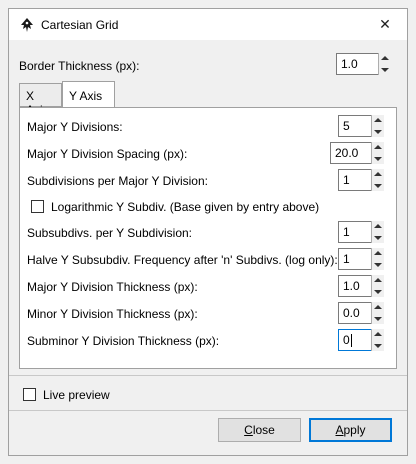  What do you see at coordinates (339, 430) in the screenshot?
I see `apply-mnemonic: A` at bounding box center [339, 430].